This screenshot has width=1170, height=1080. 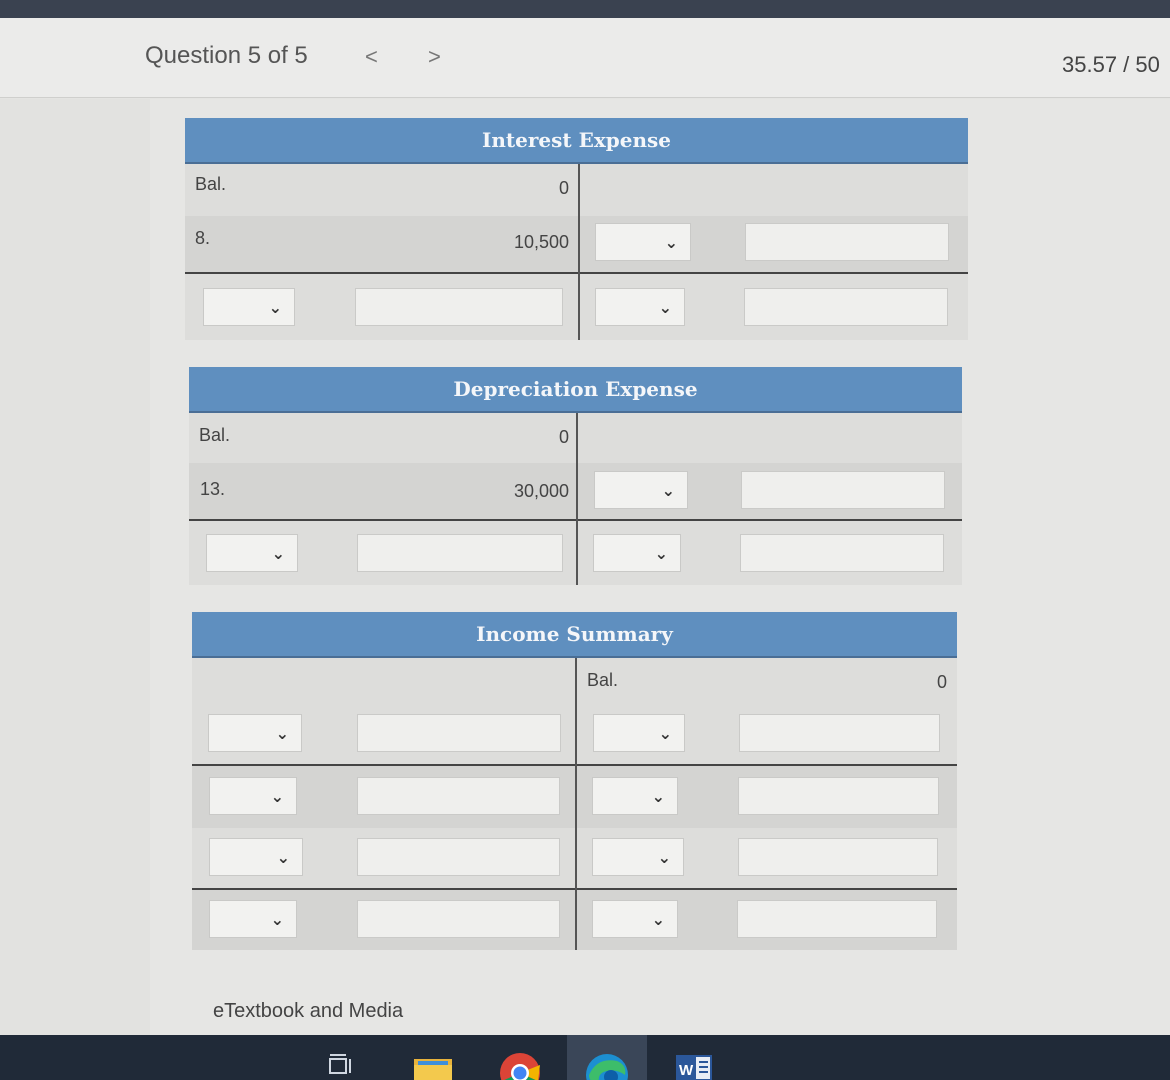 I want to click on task-view-button, so click(x=344, y=1057).